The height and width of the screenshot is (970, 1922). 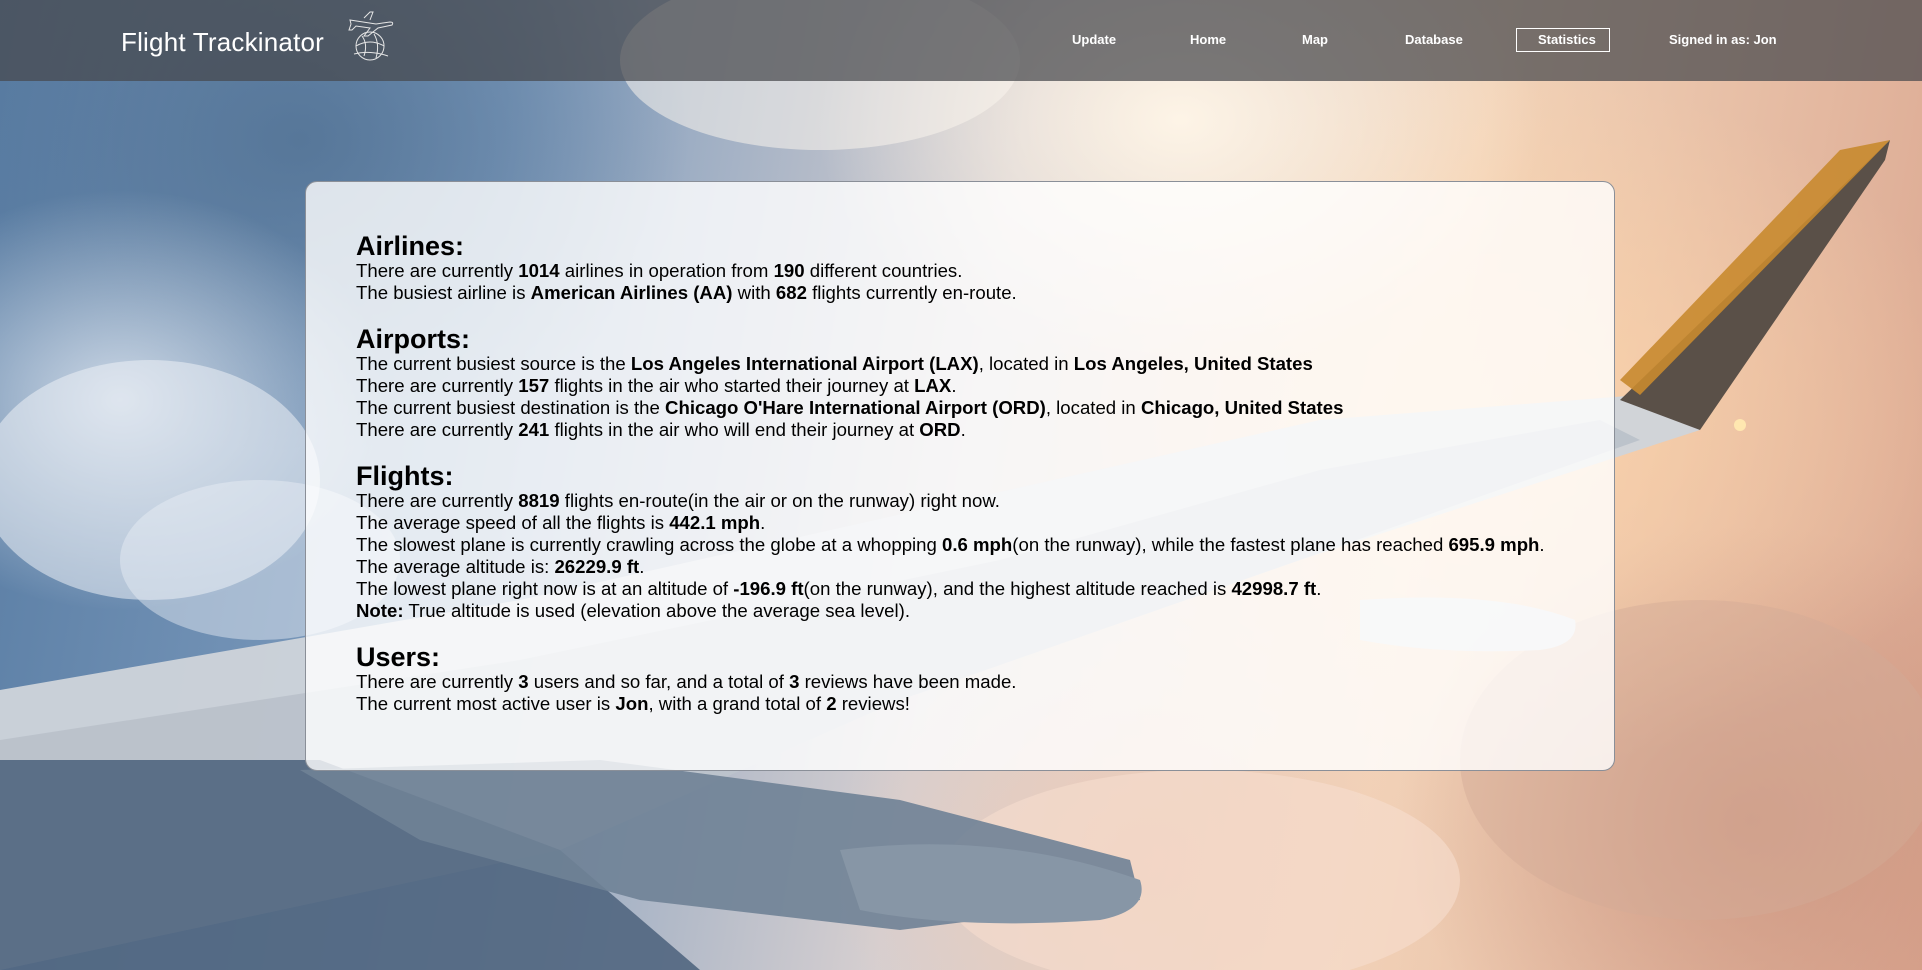 I want to click on signed-in-user-label: Signed in as: Jon, so click(x=1723, y=39).